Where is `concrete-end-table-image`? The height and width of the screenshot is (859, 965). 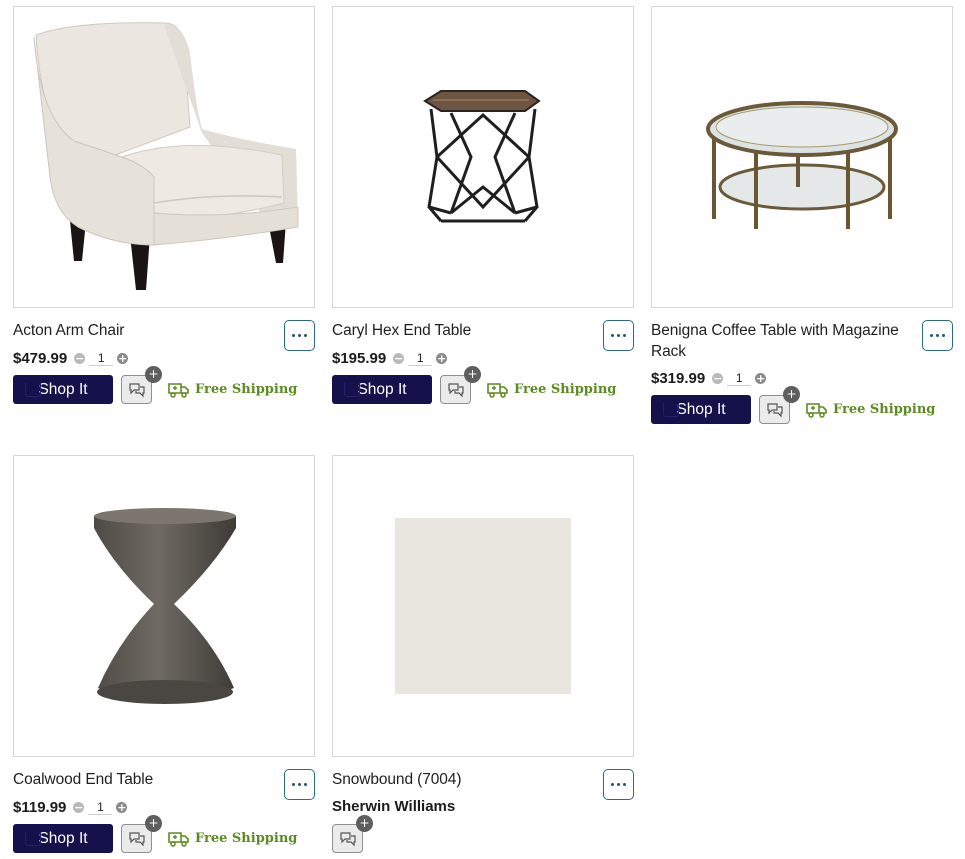
concrete-end-table-image is located at coordinates (165, 606).